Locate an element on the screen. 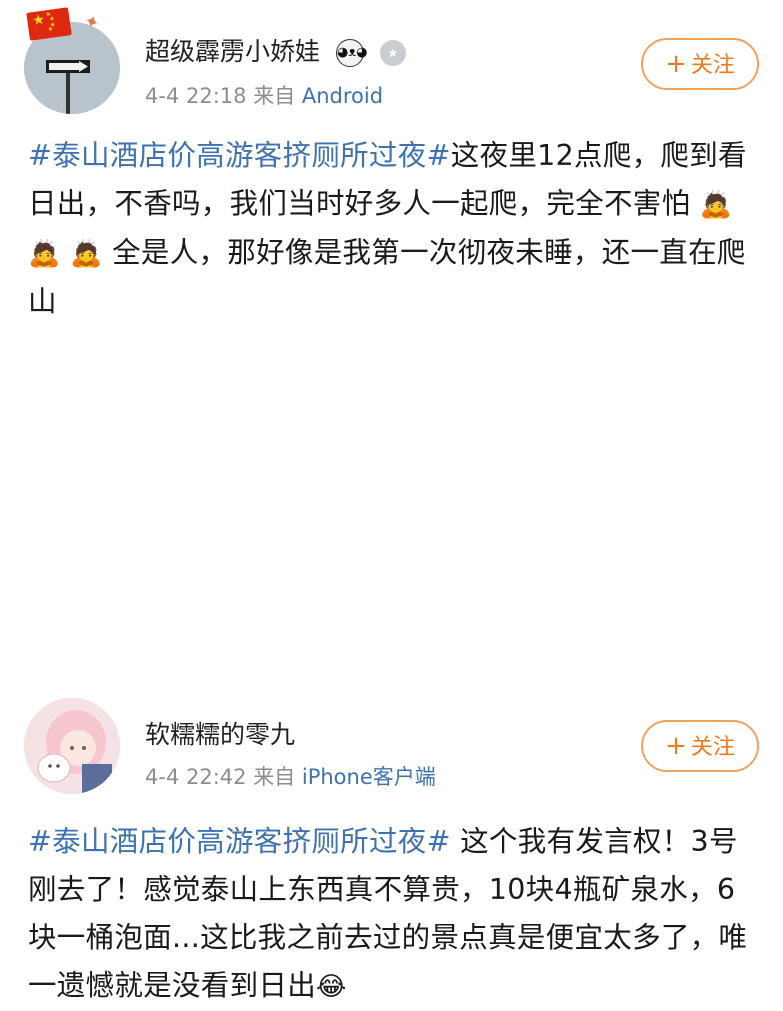  post-date: 4-4 22:42 is located at coordinates (196, 777).